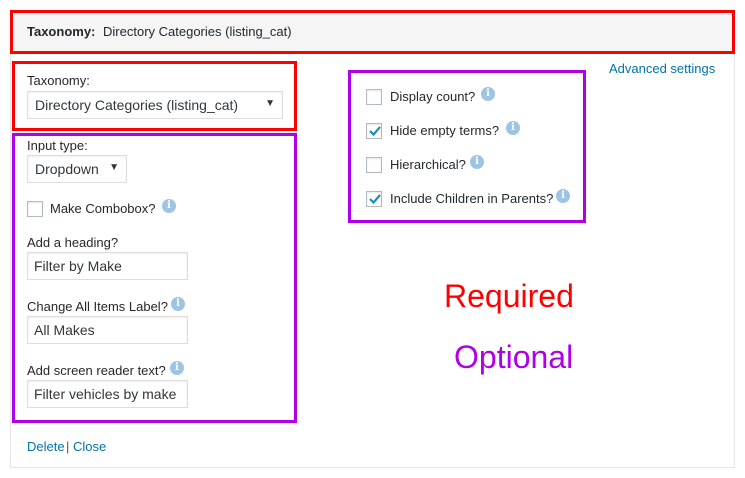 Image resolution: width=745 pixels, height=478 pixels. What do you see at coordinates (472, 198) in the screenshot?
I see `include-children-label: Include Children in Parents?` at bounding box center [472, 198].